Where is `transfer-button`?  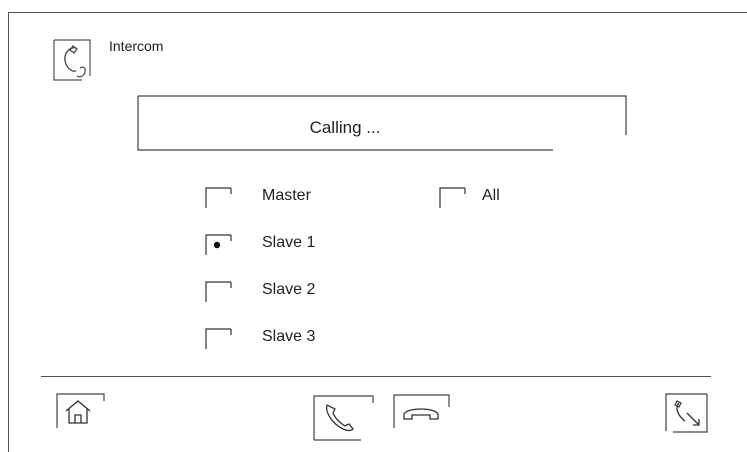 transfer-button is located at coordinates (688, 413).